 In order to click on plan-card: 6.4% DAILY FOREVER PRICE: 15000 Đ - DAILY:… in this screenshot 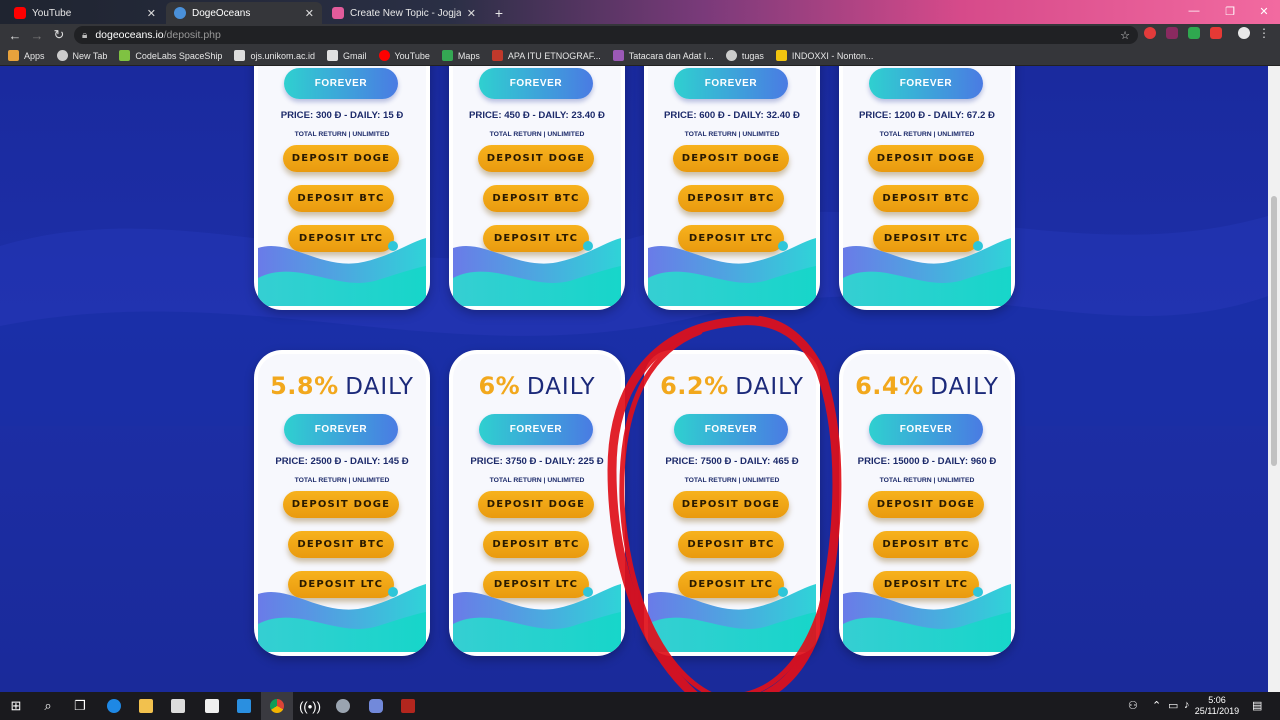, I will do `click(927, 503)`.